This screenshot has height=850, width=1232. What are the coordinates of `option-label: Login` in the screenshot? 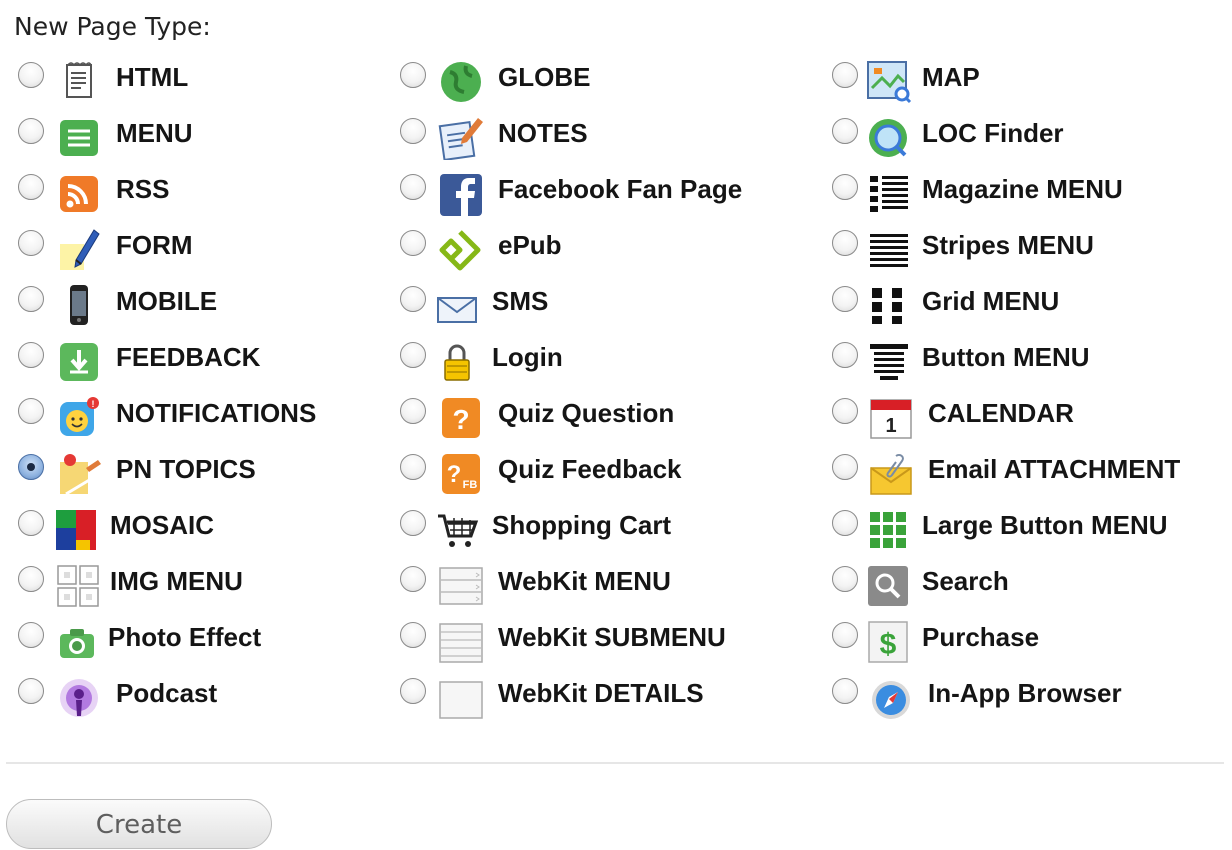 It's located at (527, 357).